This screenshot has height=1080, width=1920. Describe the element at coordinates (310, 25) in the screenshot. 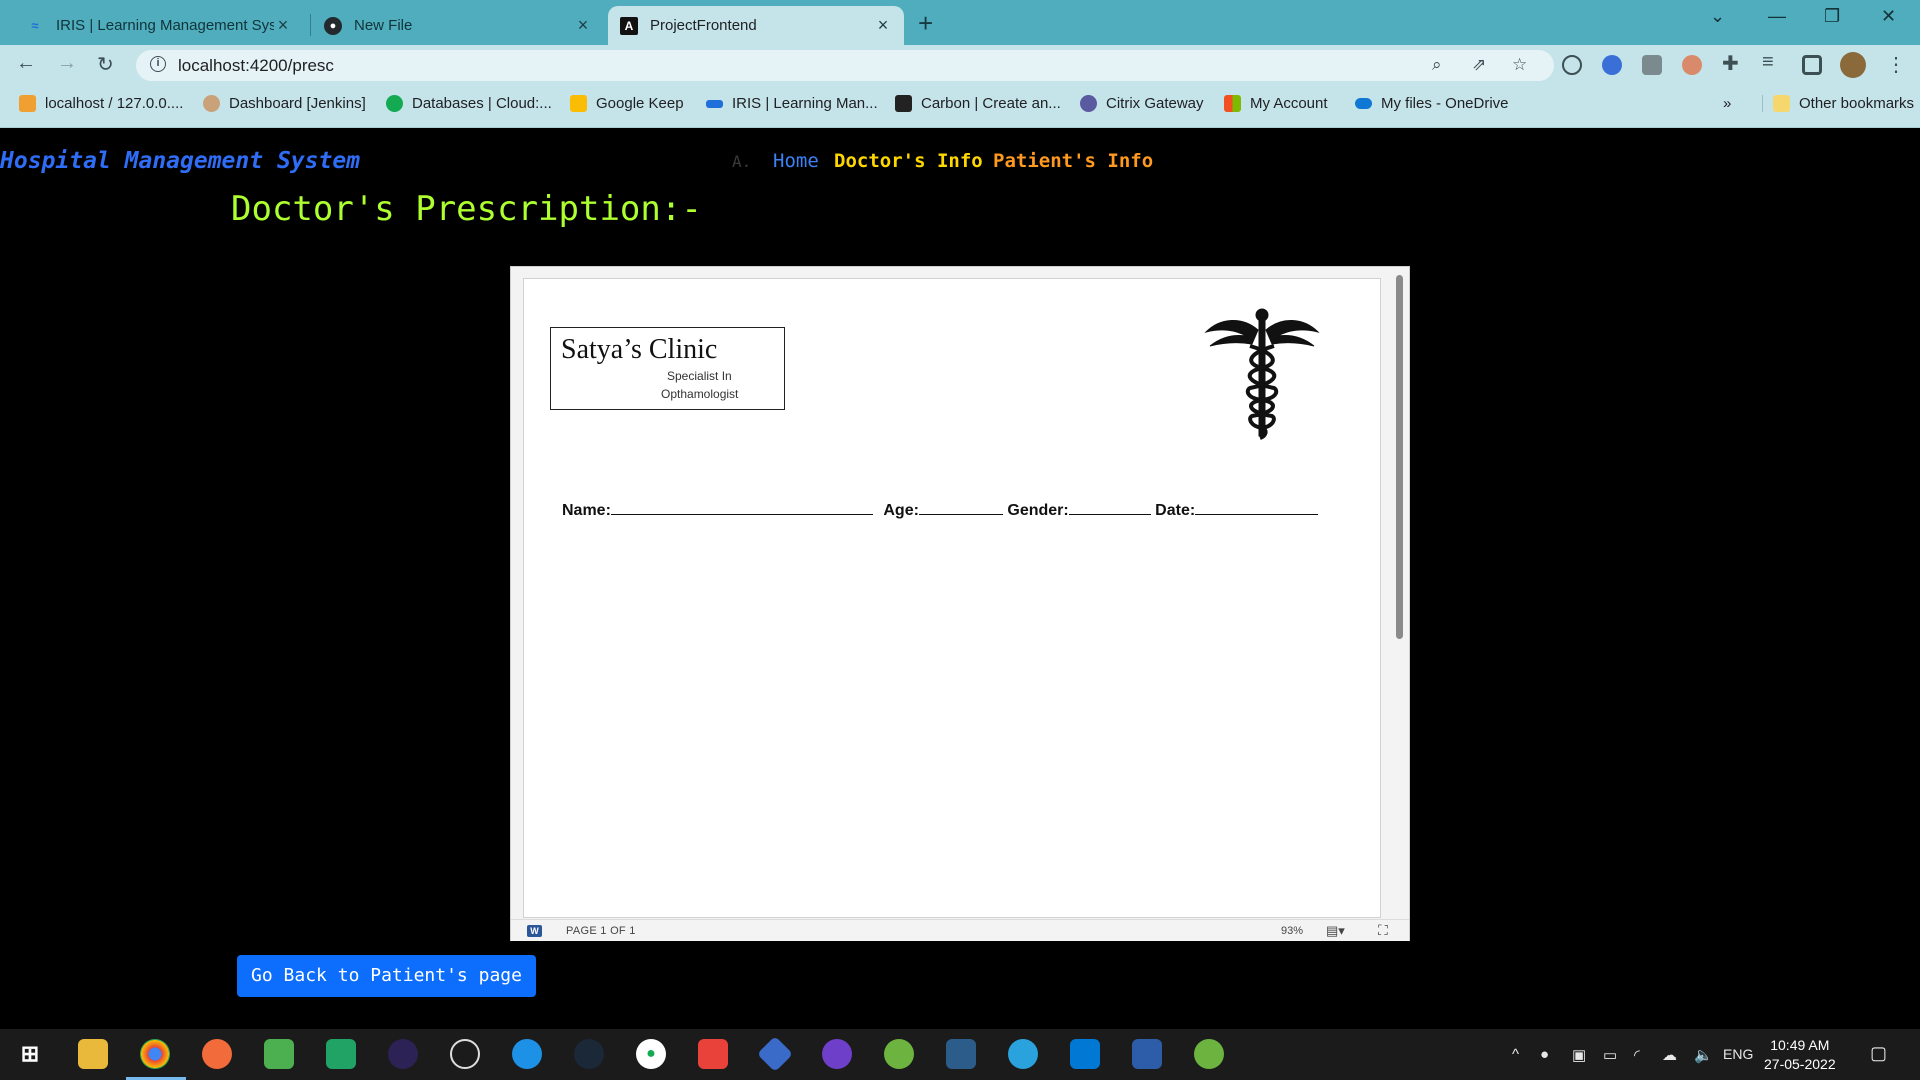

I see `tab-divider` at that location.